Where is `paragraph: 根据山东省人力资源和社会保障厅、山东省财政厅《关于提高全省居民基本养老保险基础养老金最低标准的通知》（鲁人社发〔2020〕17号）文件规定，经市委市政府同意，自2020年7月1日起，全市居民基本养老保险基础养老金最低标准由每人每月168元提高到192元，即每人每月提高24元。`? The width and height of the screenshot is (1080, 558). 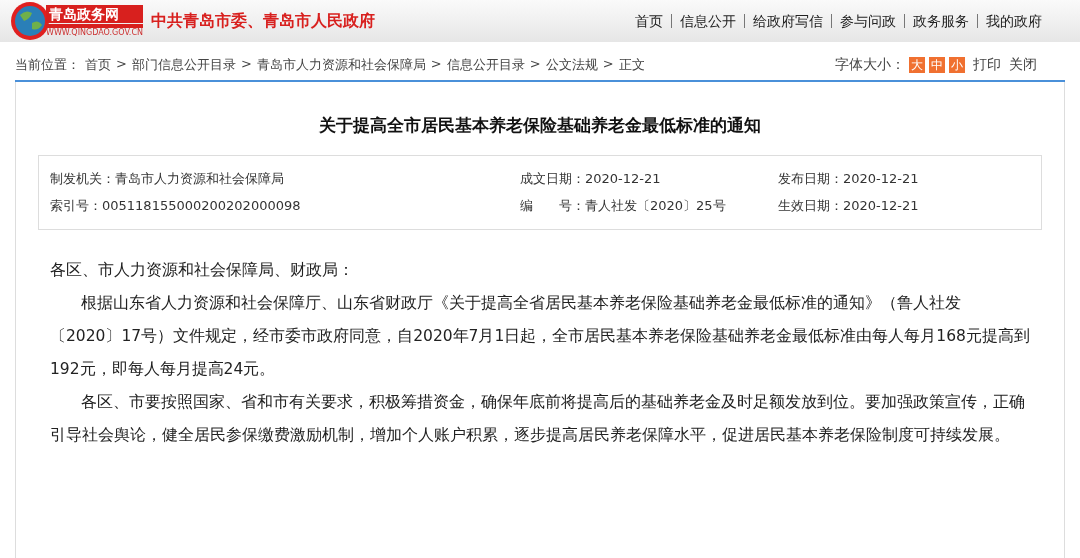 paragraph: 根据山东省人力资源和社会保障厅、山东省财政厅《关于提高全省居民基本养老保险基础养老金最低标准的通知》（鲁人社发〔2020〕17号）文件规定，经市委市政府同意，自2020年7月1日起，全市居民基本养老保险基础养老金最低标准由每人每月168元提高到192元，即每人每月提高24元。 is located at coordinates (540, 336).